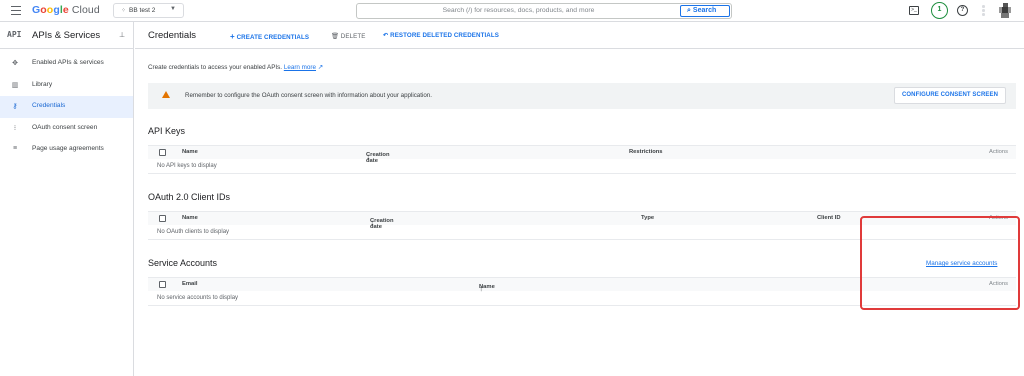 This screenshot has height=376, width=1024. I want to click on sidebar-item-label: Enabled APIs & services, so click(68, 62).